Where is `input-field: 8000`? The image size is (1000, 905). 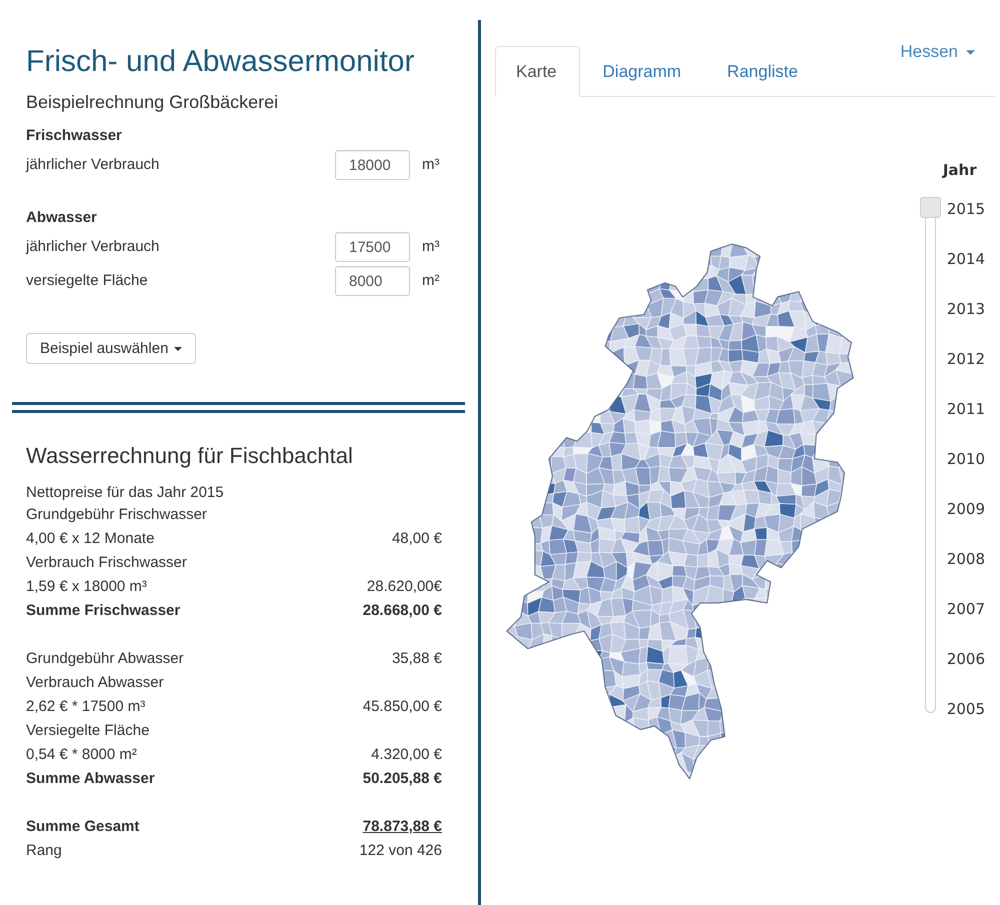
input-field: 8000 is located at coordinates (372, 281).